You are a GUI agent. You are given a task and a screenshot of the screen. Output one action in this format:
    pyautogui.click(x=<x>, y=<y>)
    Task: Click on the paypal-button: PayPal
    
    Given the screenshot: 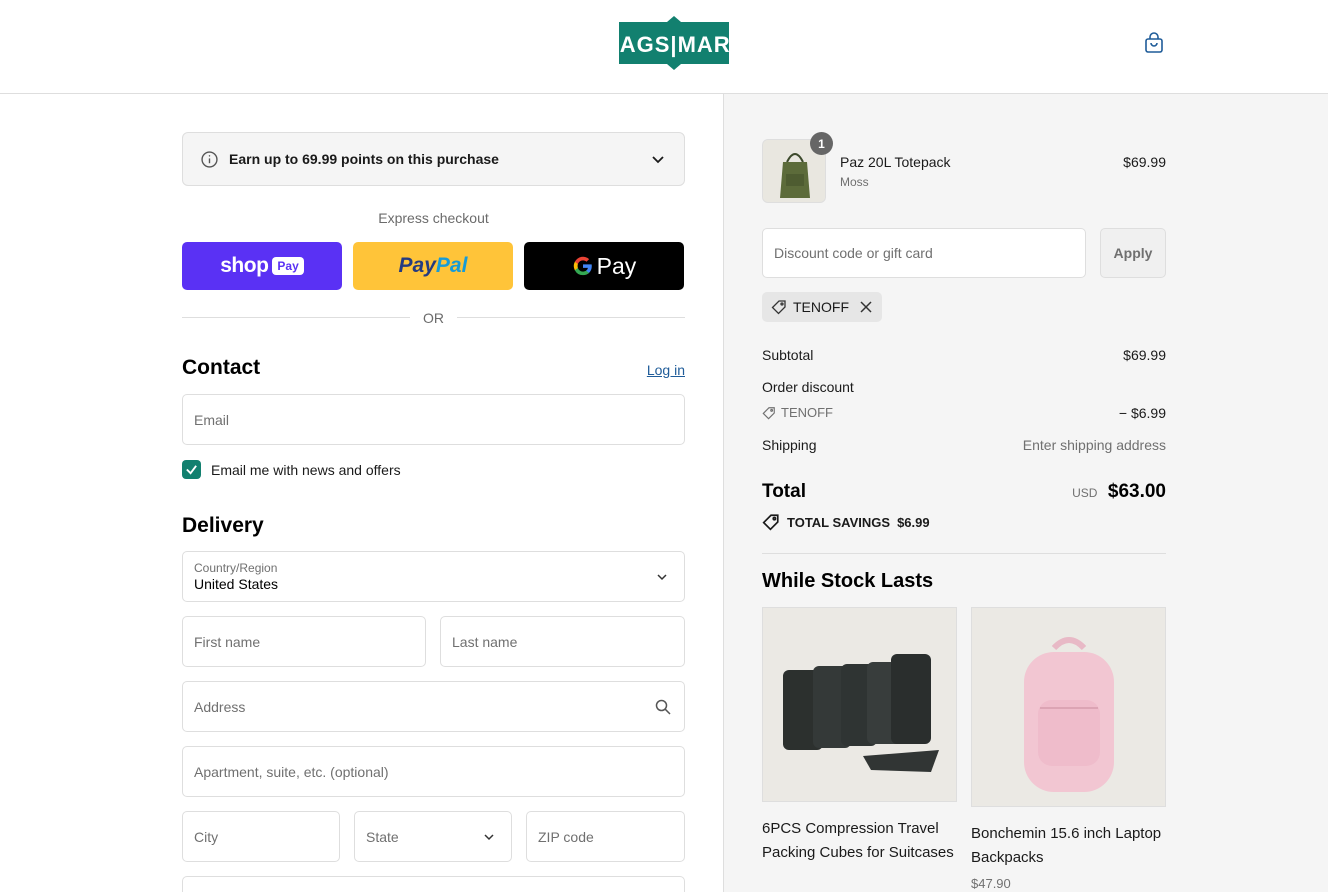 What is the action you would take?
    pyautogui.click(x=433, y=266)
    